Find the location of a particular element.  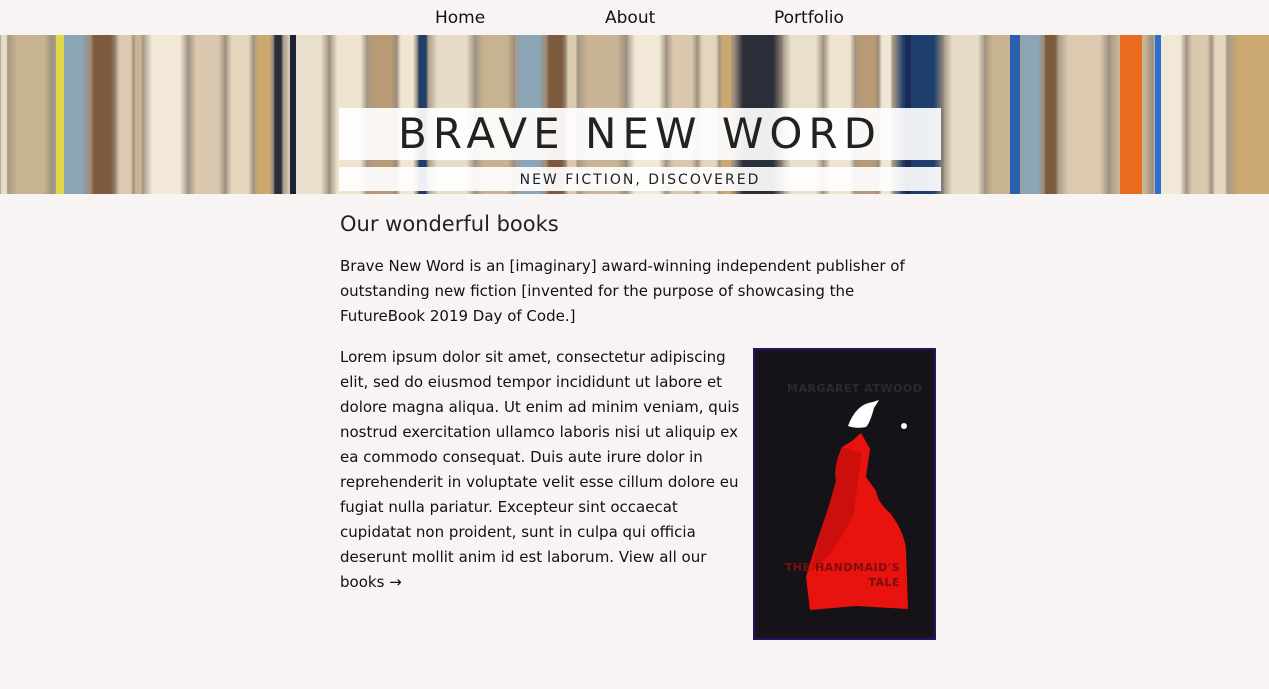

book-cover-inner: MARGARET ATWOOD THE HANDMAID'S TALE is located at coordinates (844, 494).